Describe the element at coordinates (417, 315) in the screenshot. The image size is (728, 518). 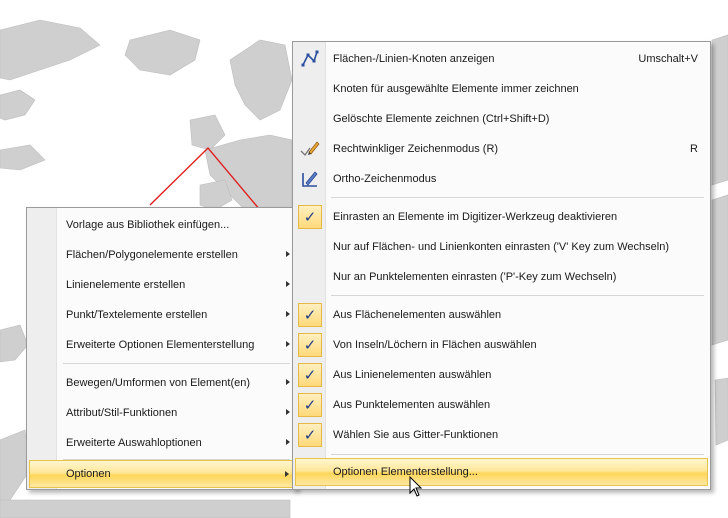
I see `menu-item-label: Aus Flächenelementen auswählen` at that location.